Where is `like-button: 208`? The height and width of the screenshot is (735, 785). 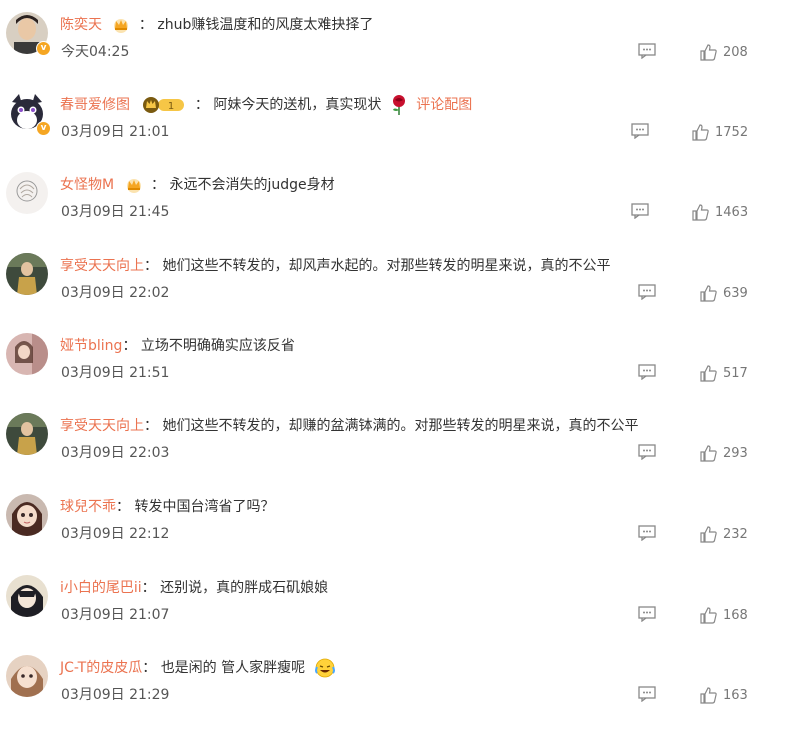
like-button: 208 is located at coordinates (724, 52).